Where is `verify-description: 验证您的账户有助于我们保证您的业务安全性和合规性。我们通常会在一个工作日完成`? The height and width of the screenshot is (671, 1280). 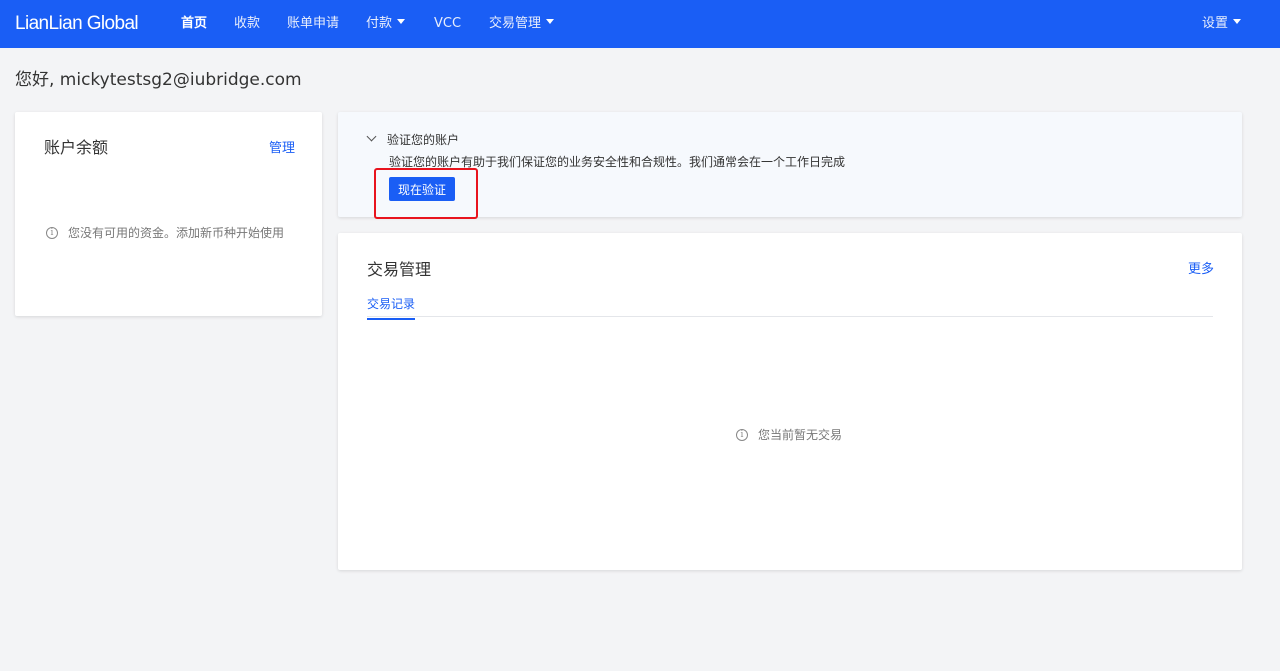 verify-description: 验证您的账户有助于我们保证您的业务安全性和合规性。我们通常会在一个工作日完成 is located at coordinates (617, 162).